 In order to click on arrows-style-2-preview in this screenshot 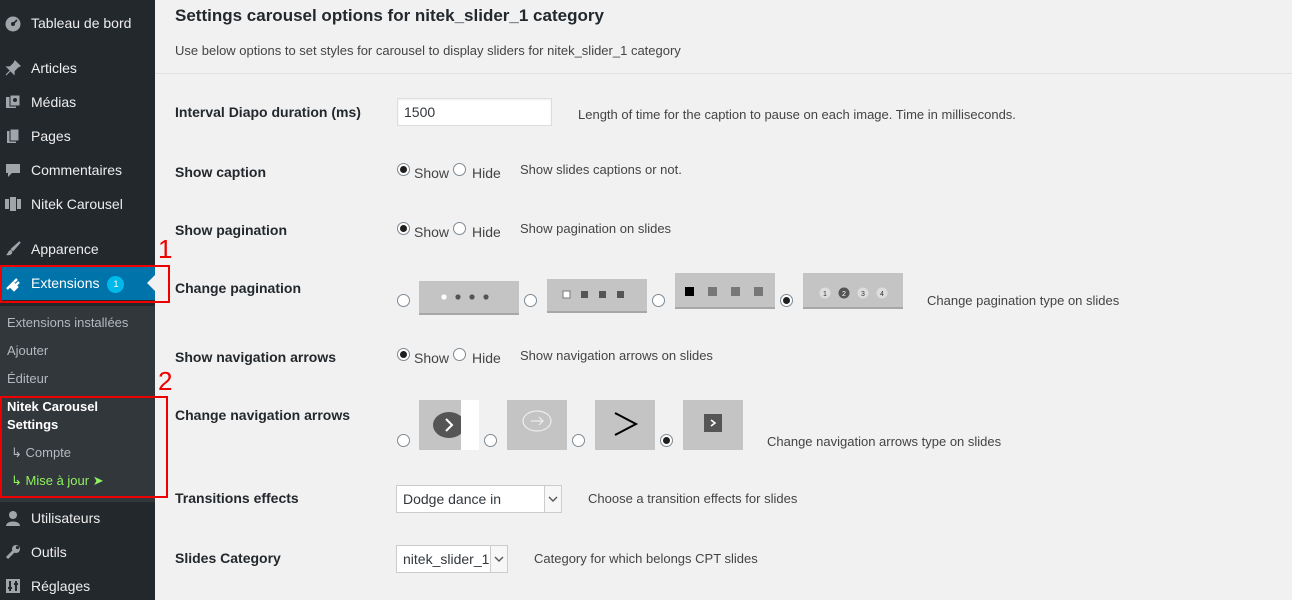, I will do `click(537, 425)`.